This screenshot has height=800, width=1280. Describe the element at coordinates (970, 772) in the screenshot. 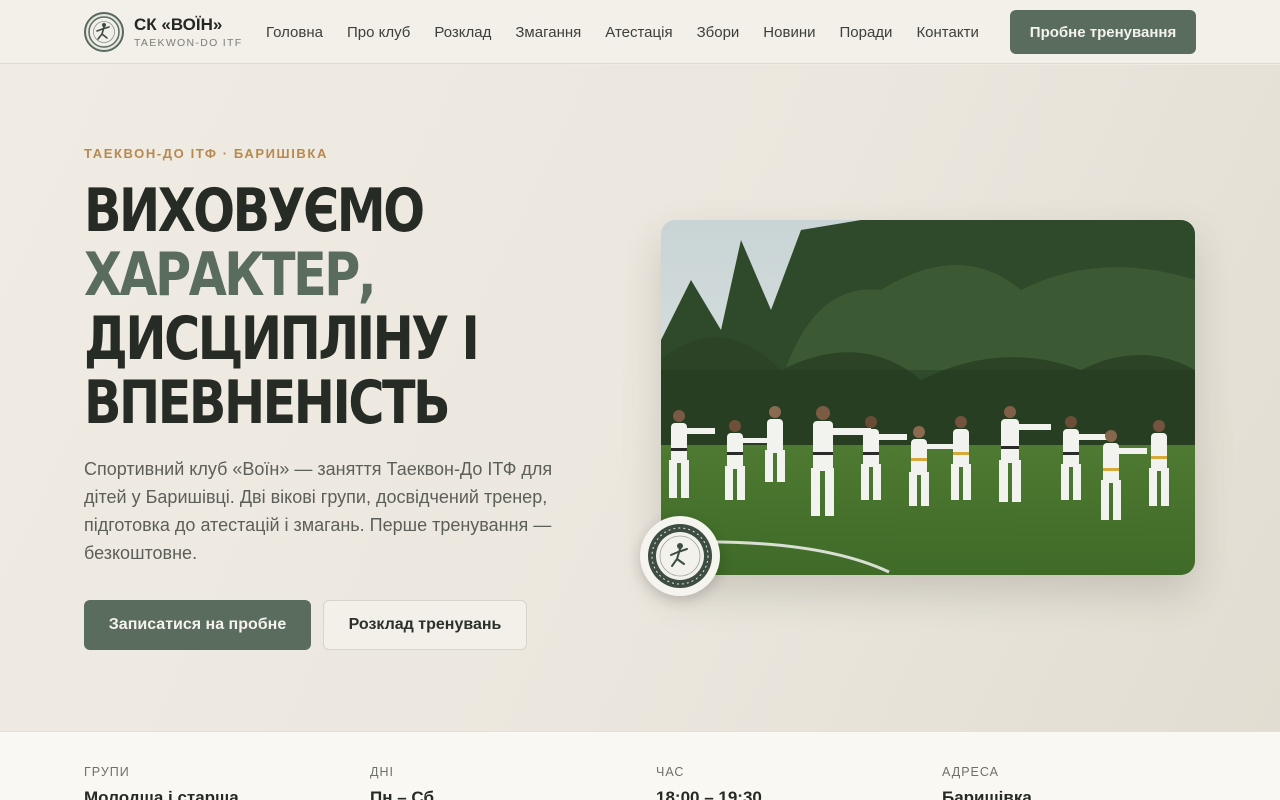

I see `info-label: АДРЕСА` at that location.